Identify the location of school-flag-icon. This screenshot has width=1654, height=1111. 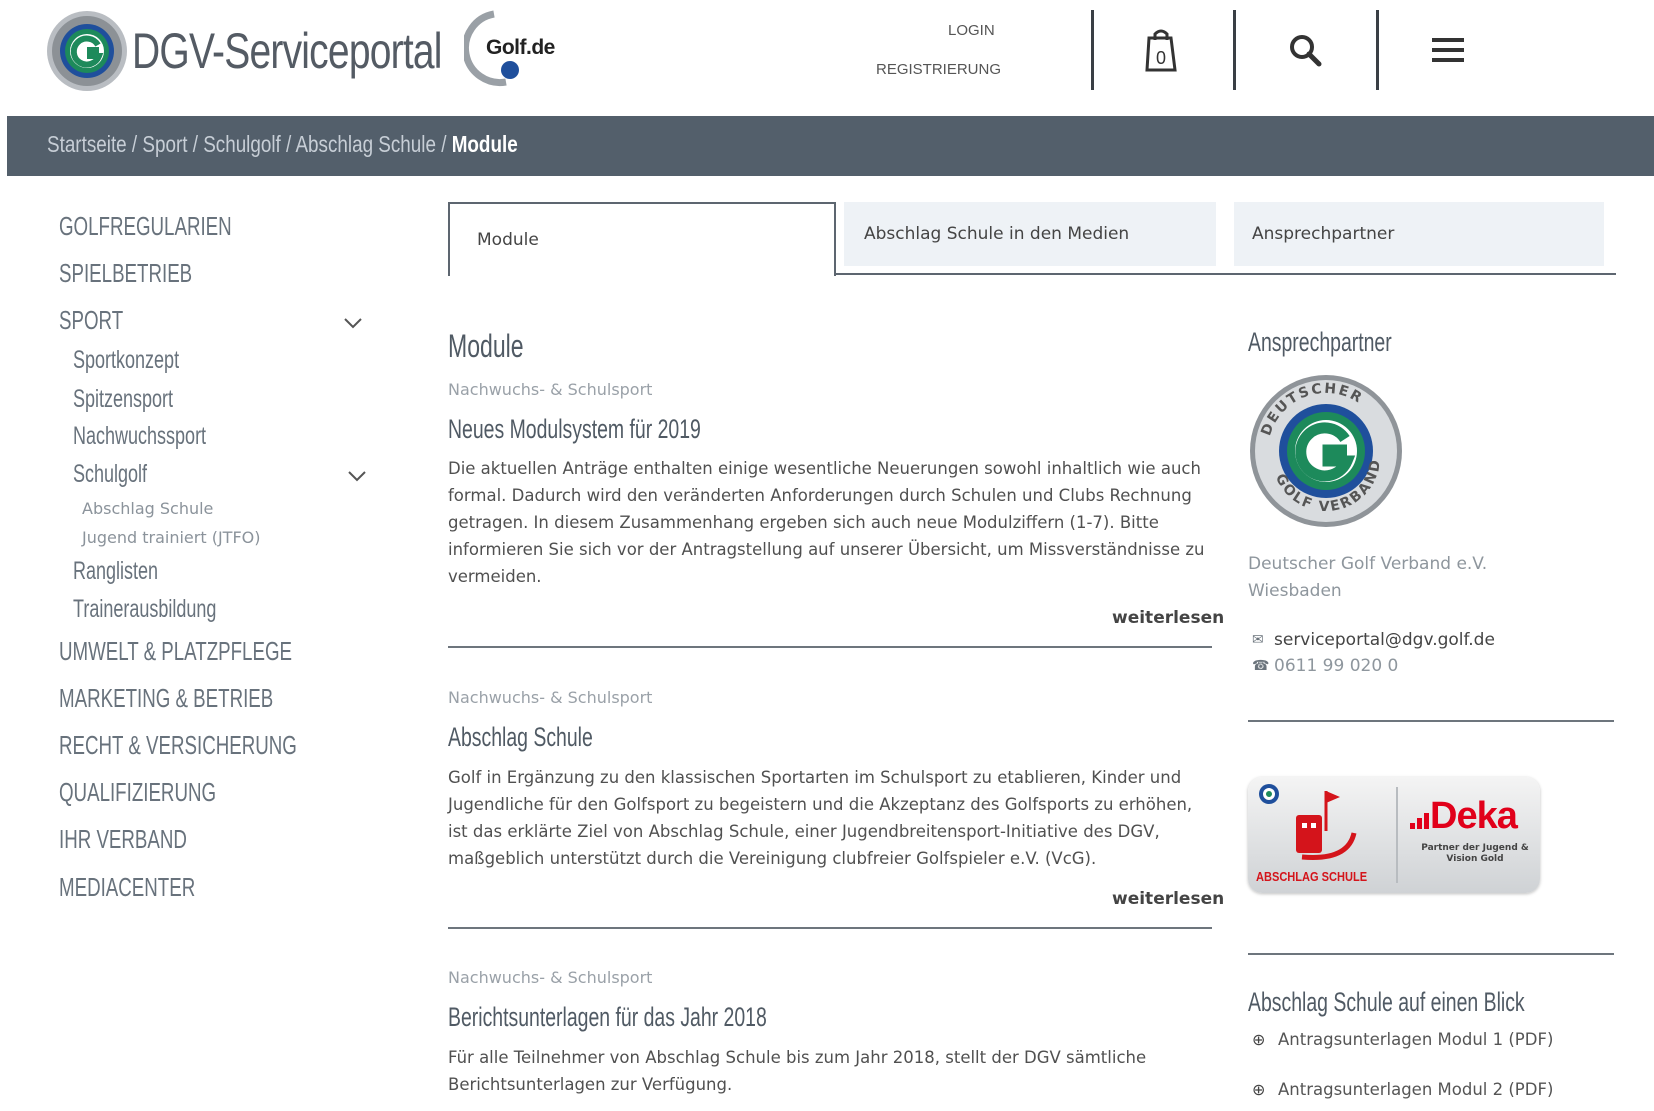
(1326, 825).